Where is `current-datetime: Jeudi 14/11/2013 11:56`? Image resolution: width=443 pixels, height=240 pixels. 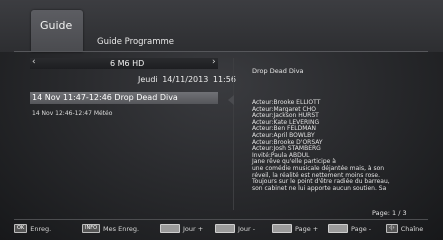
current-datetime: Jeudi 14/11/2013 11:56 is located at coordinates (187, 79).